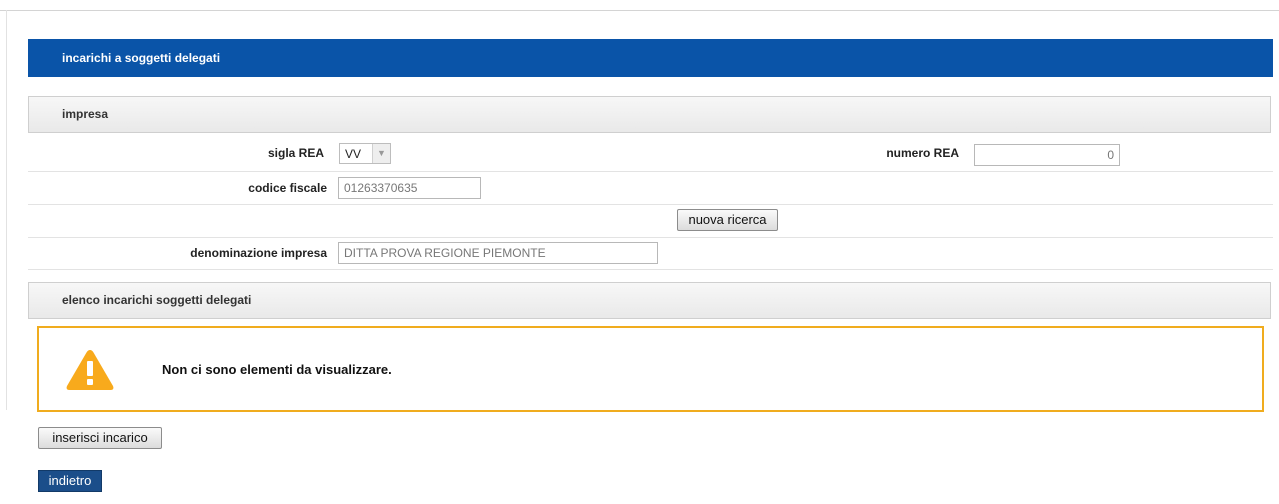 The width and height of the screenshot is (1279, 504). Describe the element at coordinates (1047, 155) in the screenshot. I see `numero-rea-input: 0` at that location.